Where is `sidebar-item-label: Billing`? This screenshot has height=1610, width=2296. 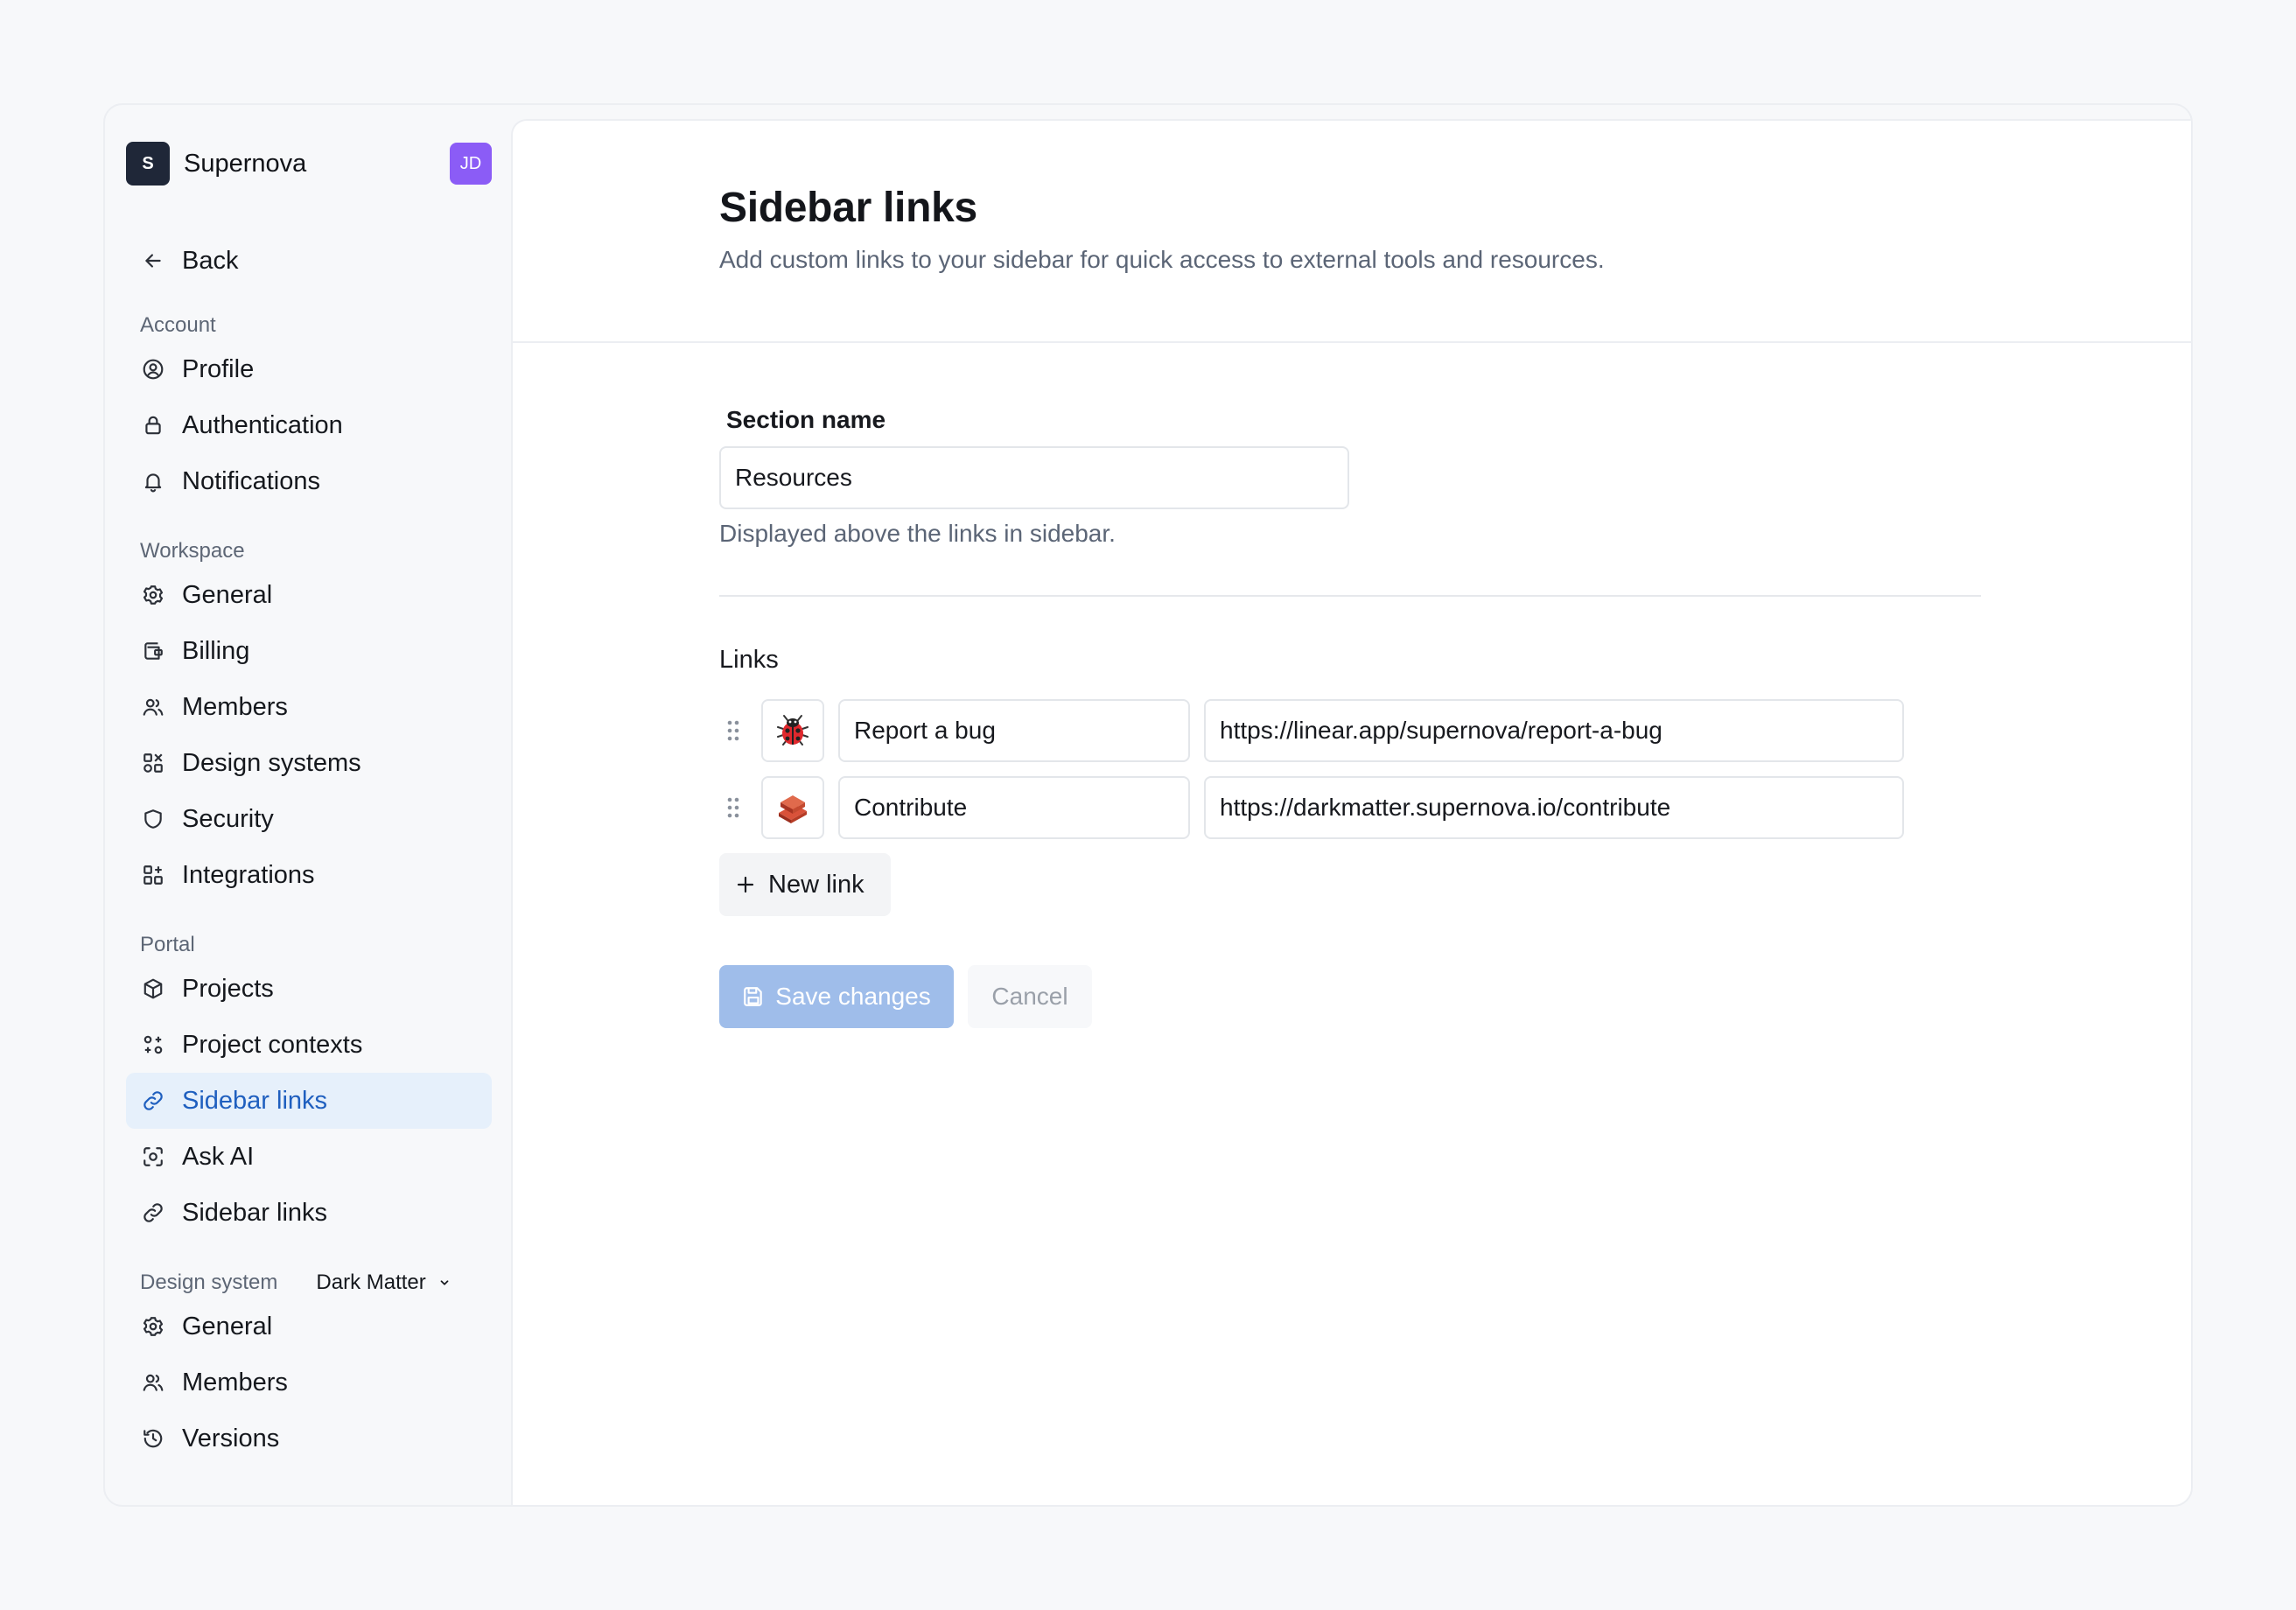
sidebar-item-label: Billing is located at coordinates (216, 650).